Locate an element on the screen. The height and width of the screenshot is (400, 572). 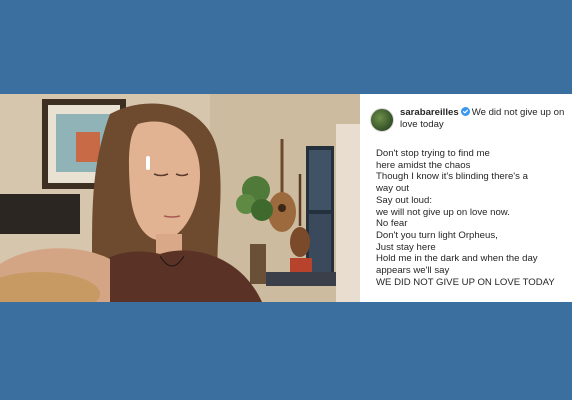
lyric-line: WE DID NOT GIVE UP ON LOVE TODAY is located at coordinates (465, 282).